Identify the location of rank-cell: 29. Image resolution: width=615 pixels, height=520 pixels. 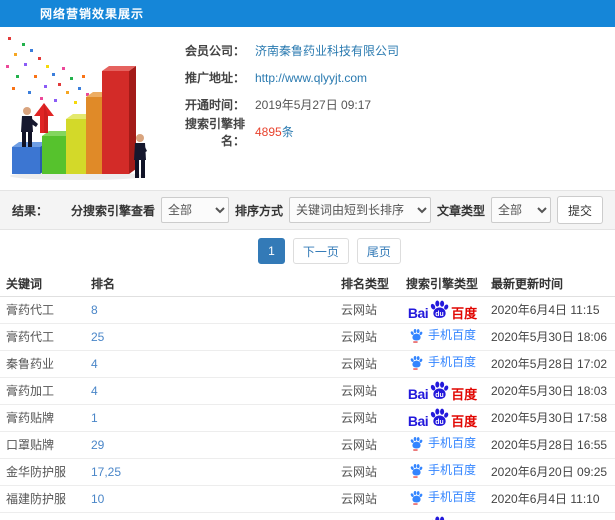
(210, 445).